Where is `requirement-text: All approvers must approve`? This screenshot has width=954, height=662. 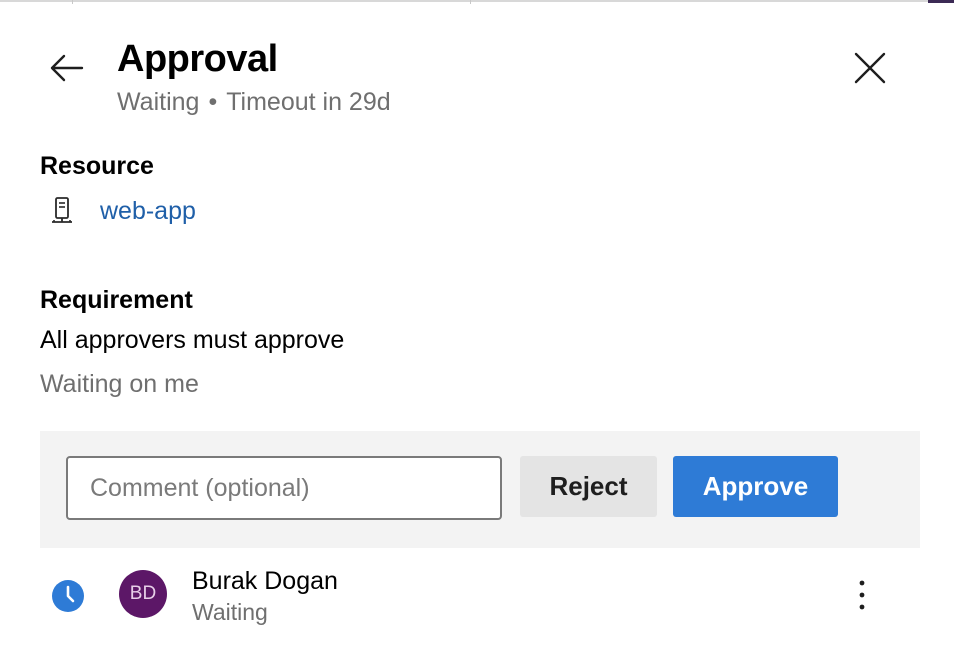 requirement-text: All approvers must approve is located at coordinates (192, 340).